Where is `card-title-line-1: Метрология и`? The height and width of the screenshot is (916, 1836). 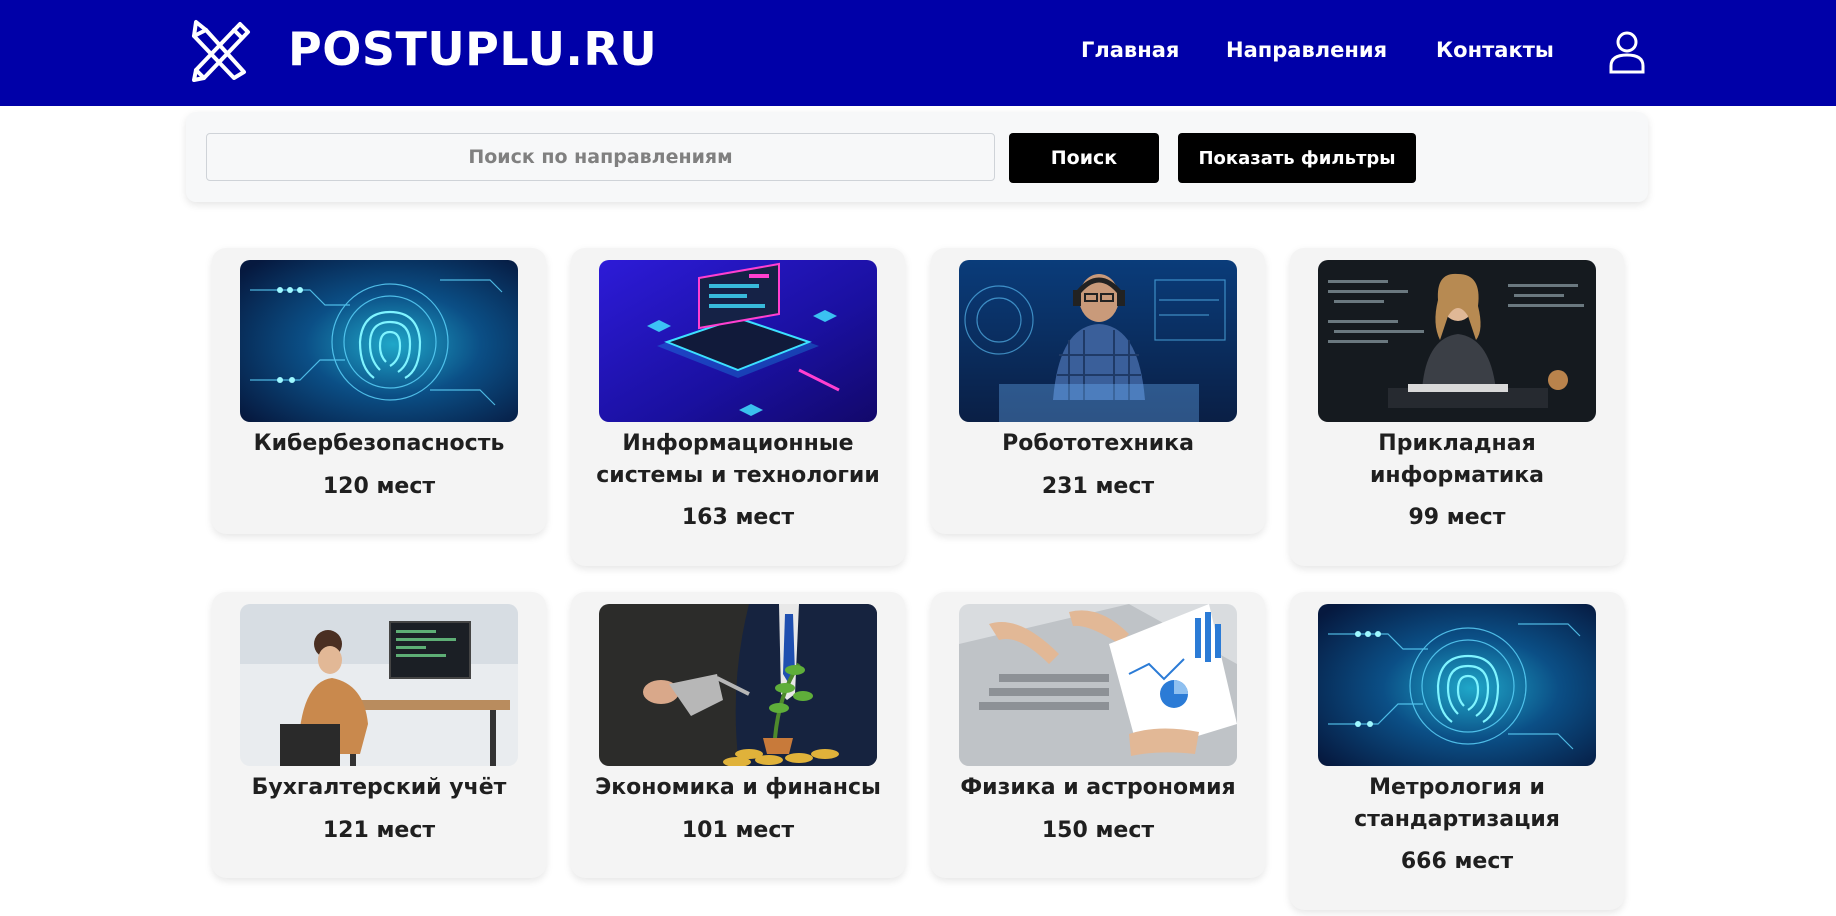 card-title-line-1: Метрология и is located at coordinates (1457, 787).